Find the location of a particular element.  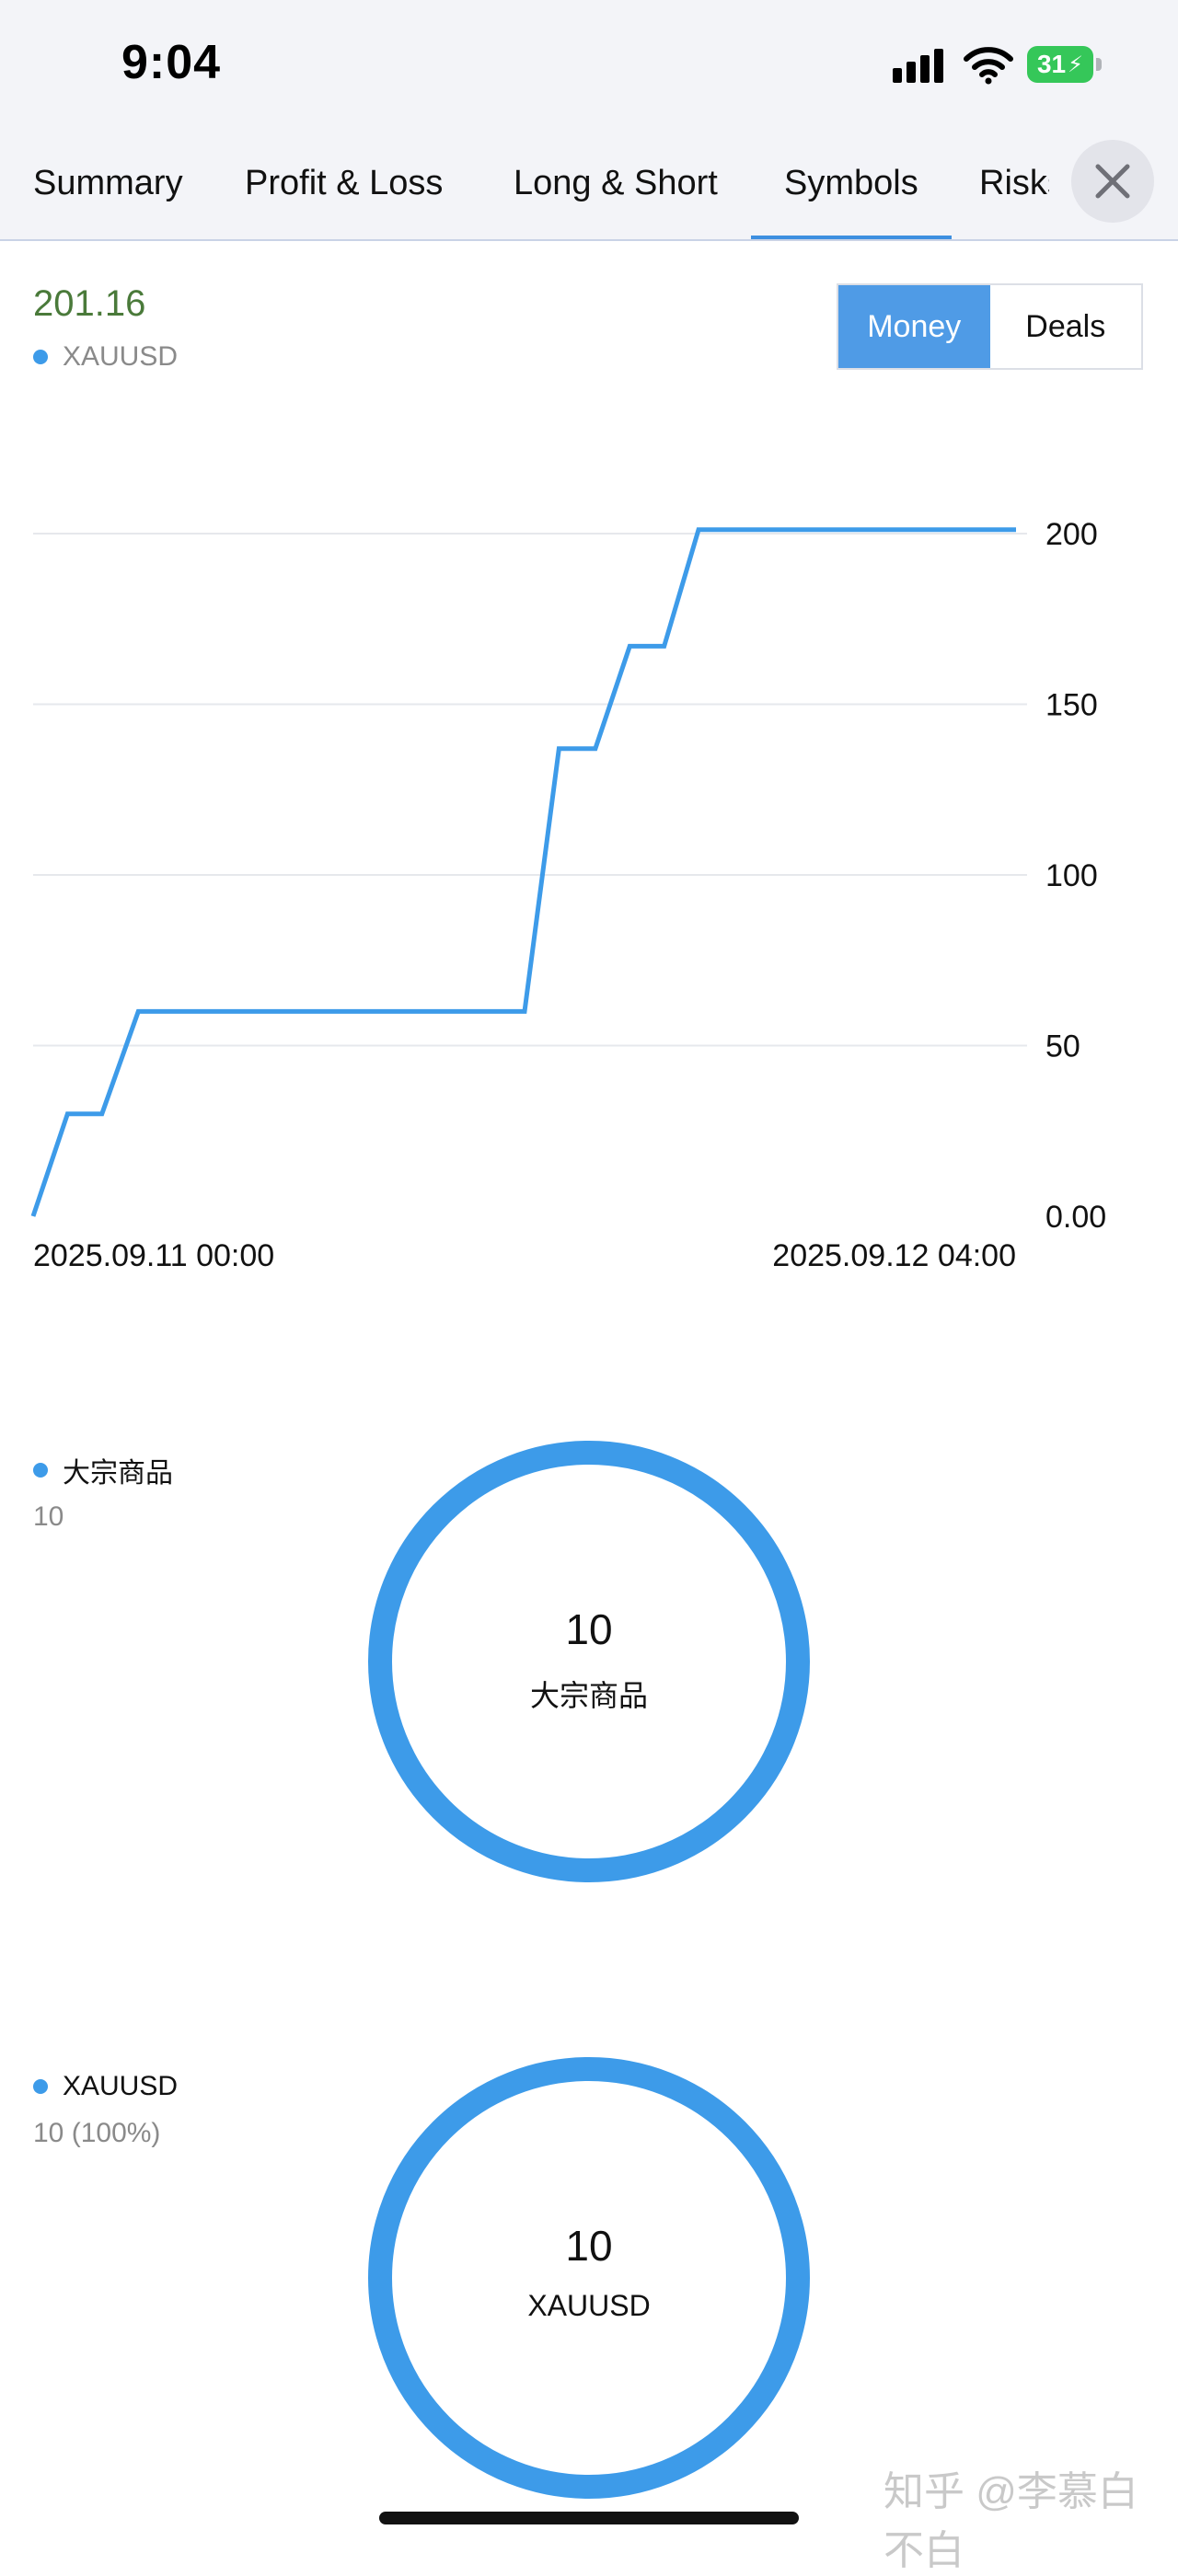

symbol-legend: XAUUSD is located at coordinates (105, 2086).